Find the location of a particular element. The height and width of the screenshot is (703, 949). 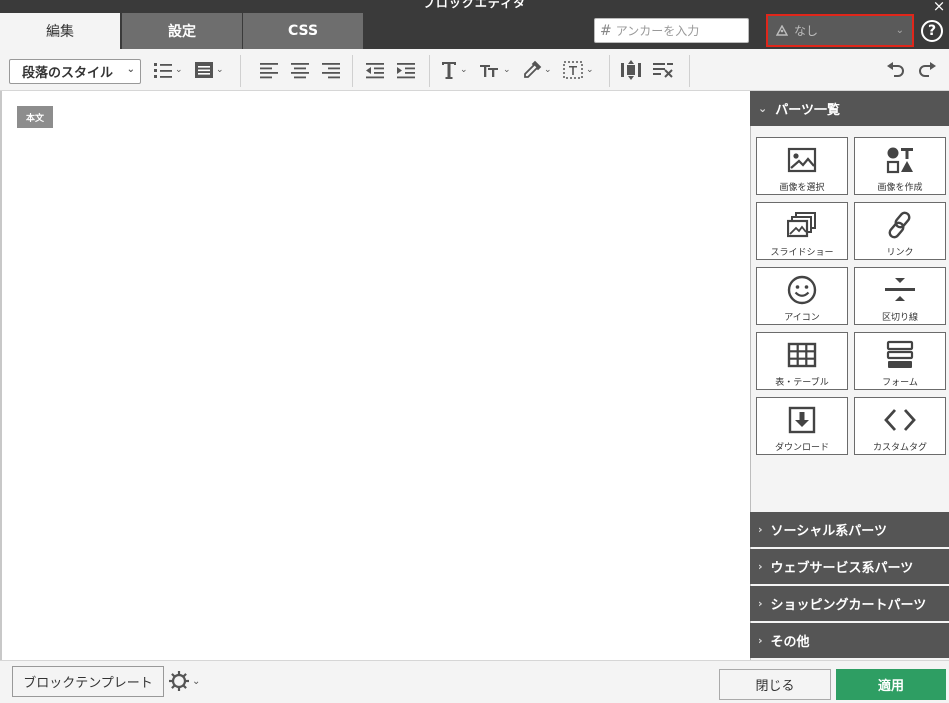

block-type-badge: 本文 is located at coordinates (35, 117).